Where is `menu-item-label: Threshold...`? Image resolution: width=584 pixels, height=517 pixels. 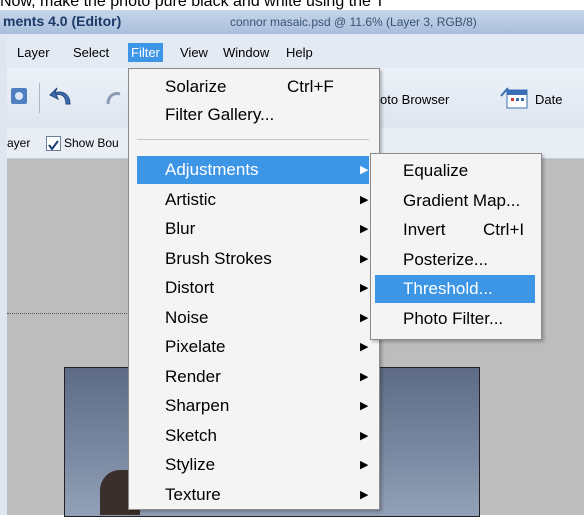 menu-item-label: Threshold... is located at coordinates (448, 288).